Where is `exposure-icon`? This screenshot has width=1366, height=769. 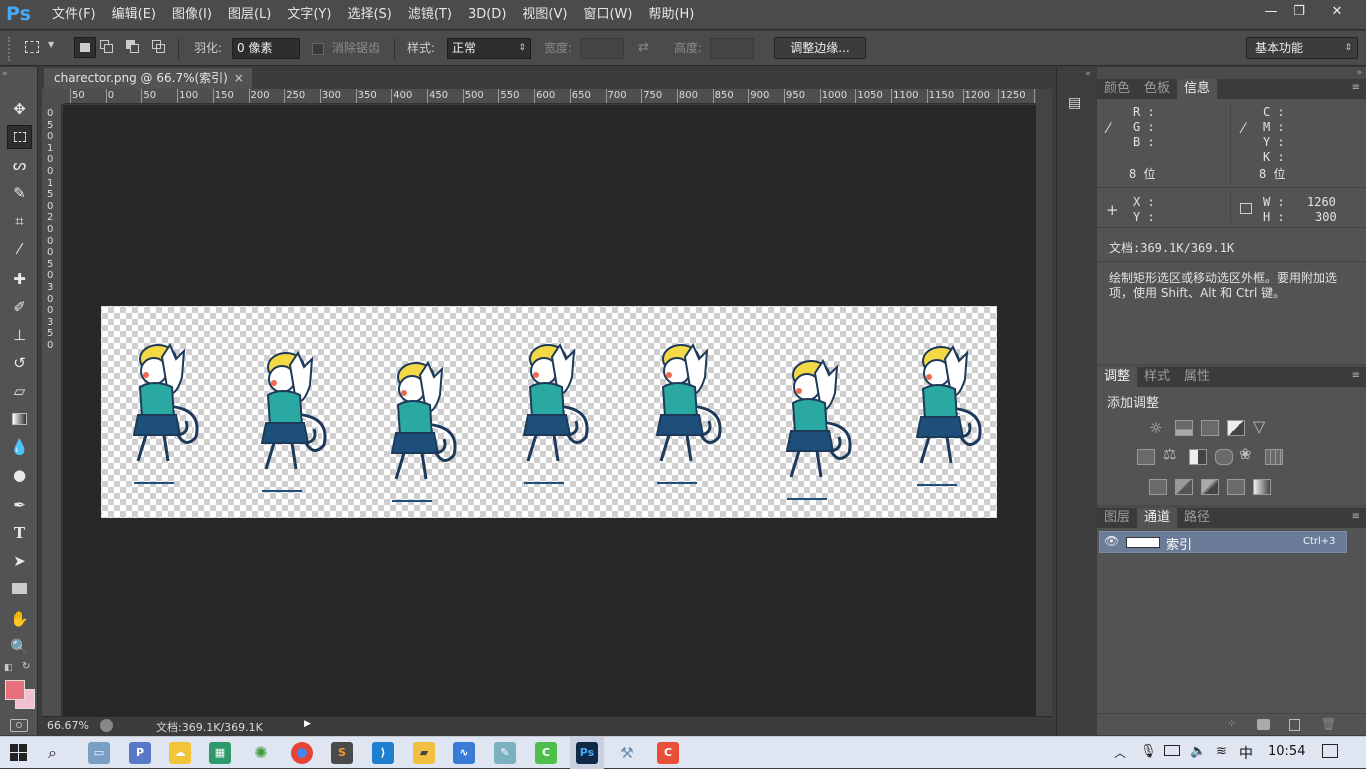
exposure-icon is located at coordinates (1236, 428).